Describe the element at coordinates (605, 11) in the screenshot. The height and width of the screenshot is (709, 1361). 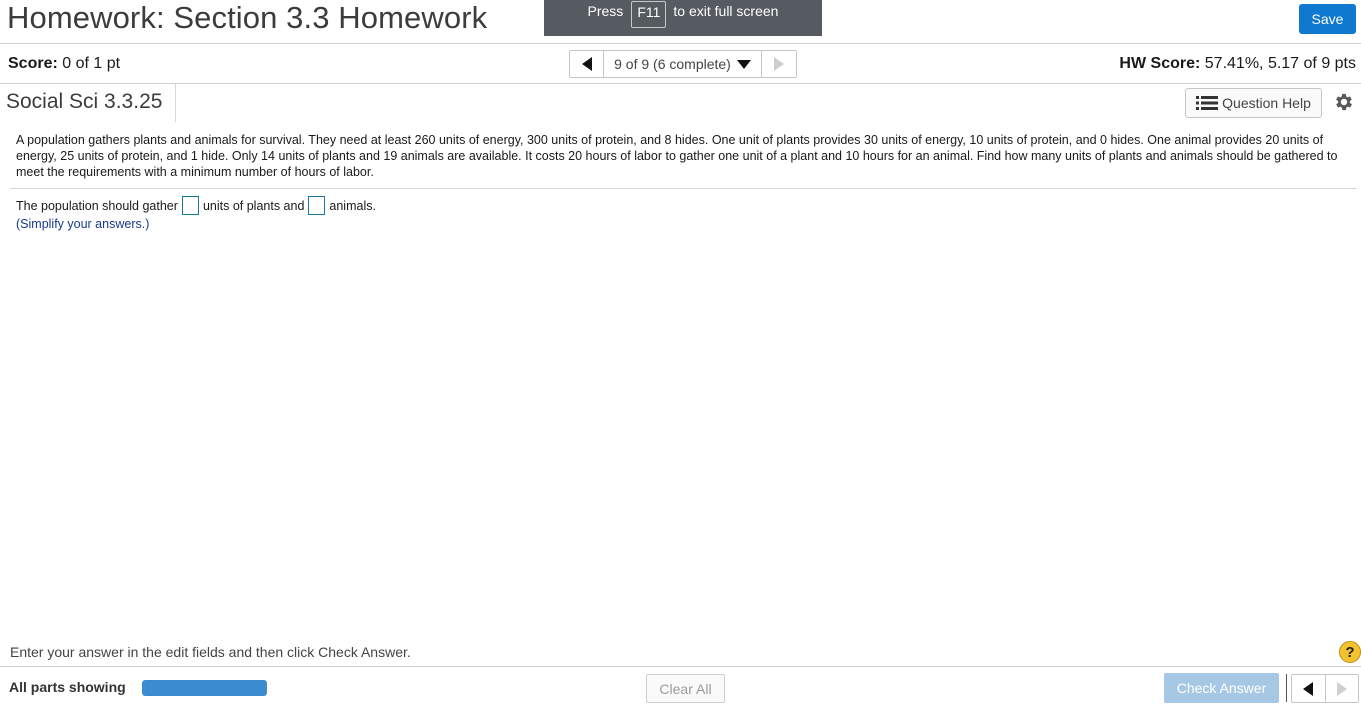
I see `fullscreen-press-text: Press` at that location.